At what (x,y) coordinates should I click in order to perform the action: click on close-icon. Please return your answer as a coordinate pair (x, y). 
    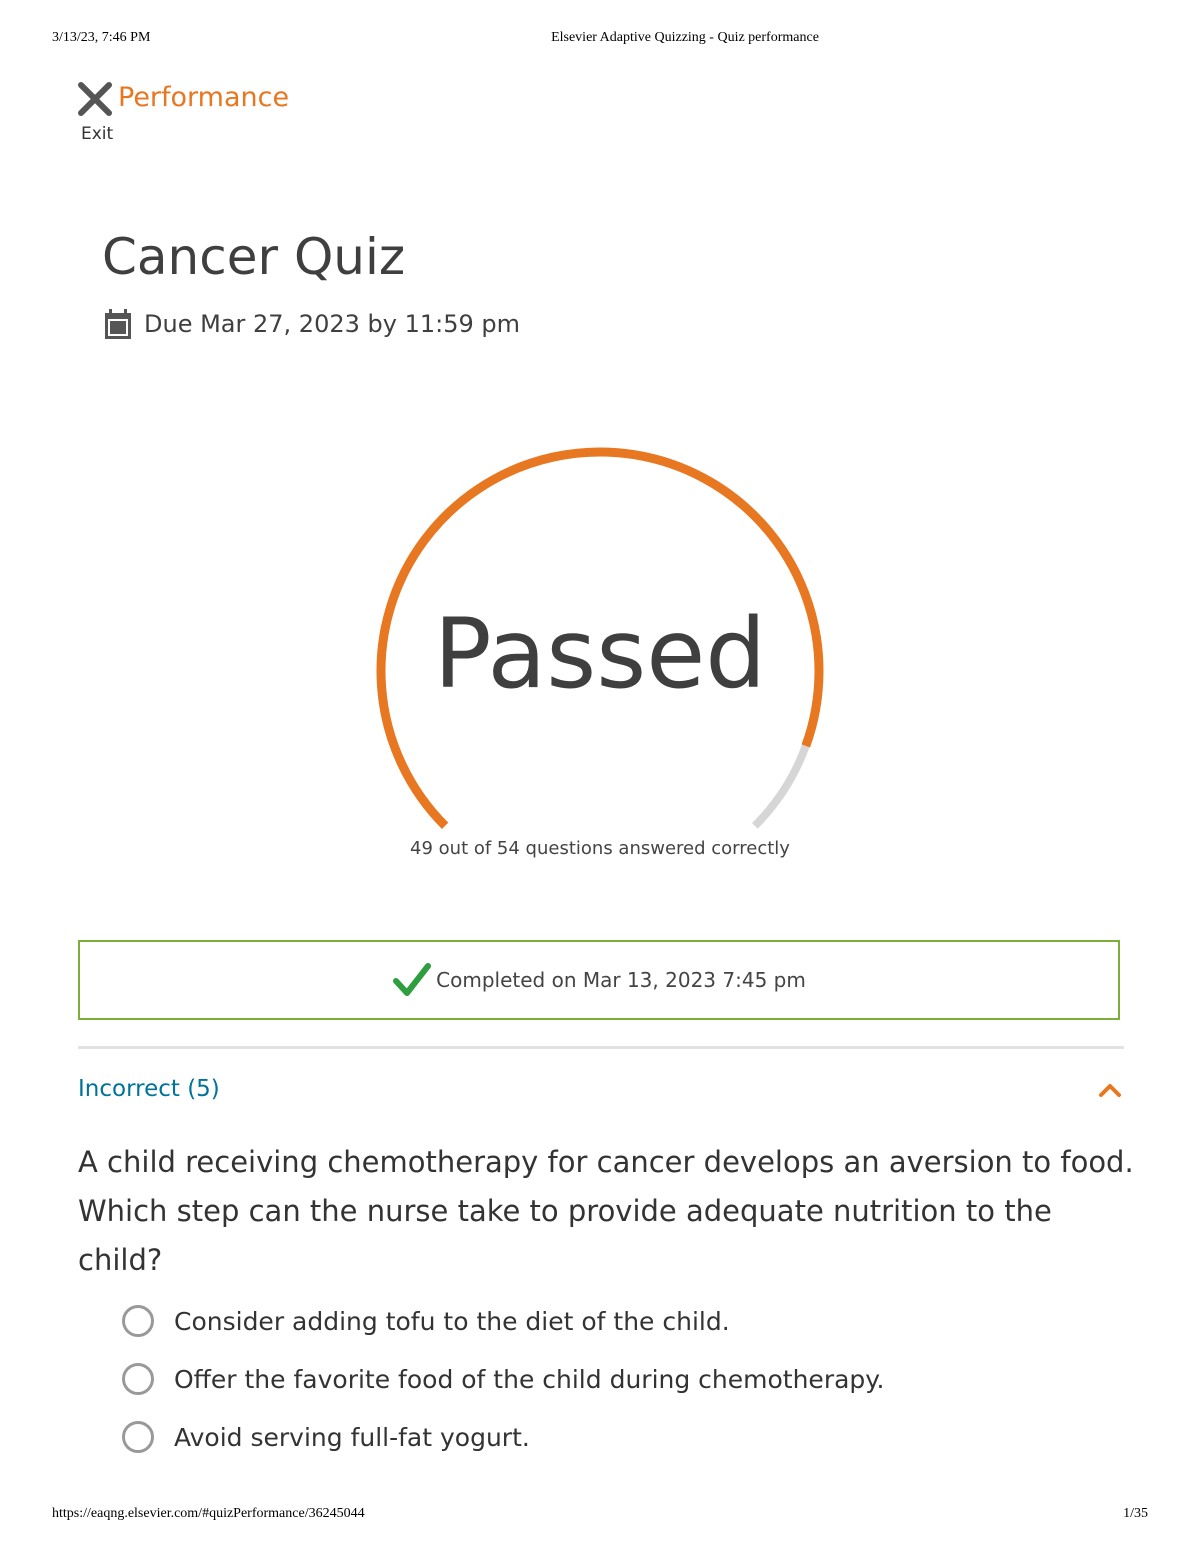
    Looking at the image, I should click on (95, 99).